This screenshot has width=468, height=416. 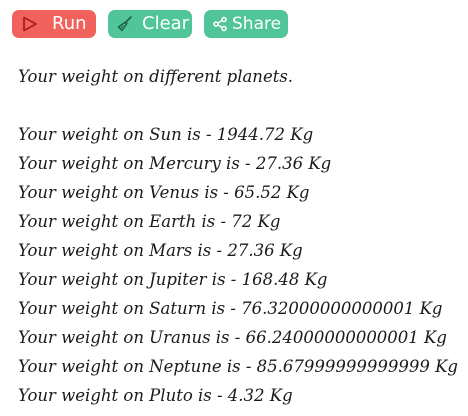 What do you see at coordinates (160, 250) in the screenshot?
I see `output-line: Your weight on Mars is - 27.36 Kg` at bounding box center [160, 250].